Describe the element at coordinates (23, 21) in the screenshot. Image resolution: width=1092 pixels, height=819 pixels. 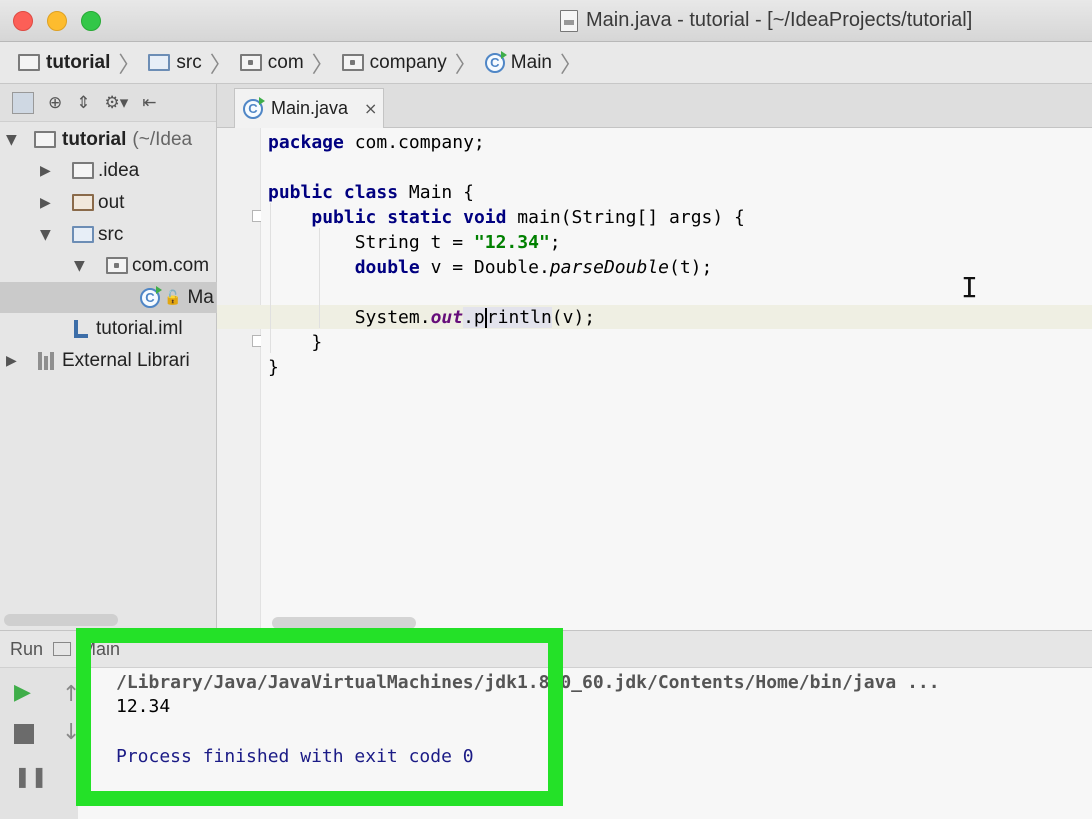
I see `close-window-button` at that location.